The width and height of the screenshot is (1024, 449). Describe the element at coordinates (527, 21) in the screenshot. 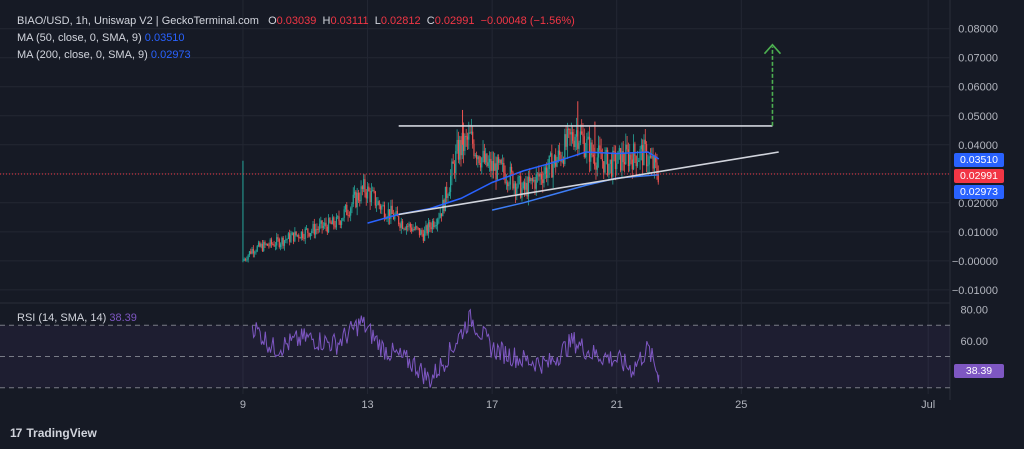

I see `change-value: −0.00048 (−1.56%)` at that location.